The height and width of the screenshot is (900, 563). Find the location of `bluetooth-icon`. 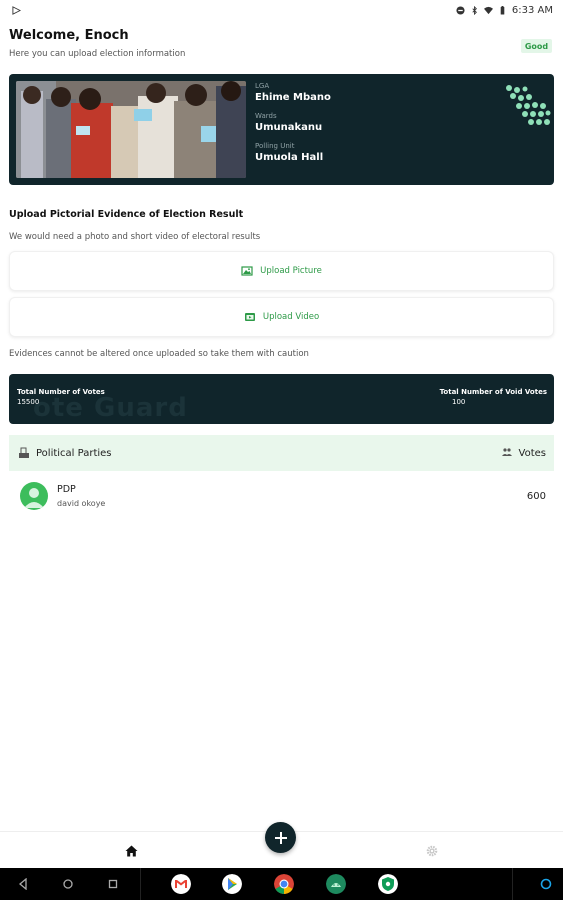

bluetooth-icon is located at coordinates (474, 10).